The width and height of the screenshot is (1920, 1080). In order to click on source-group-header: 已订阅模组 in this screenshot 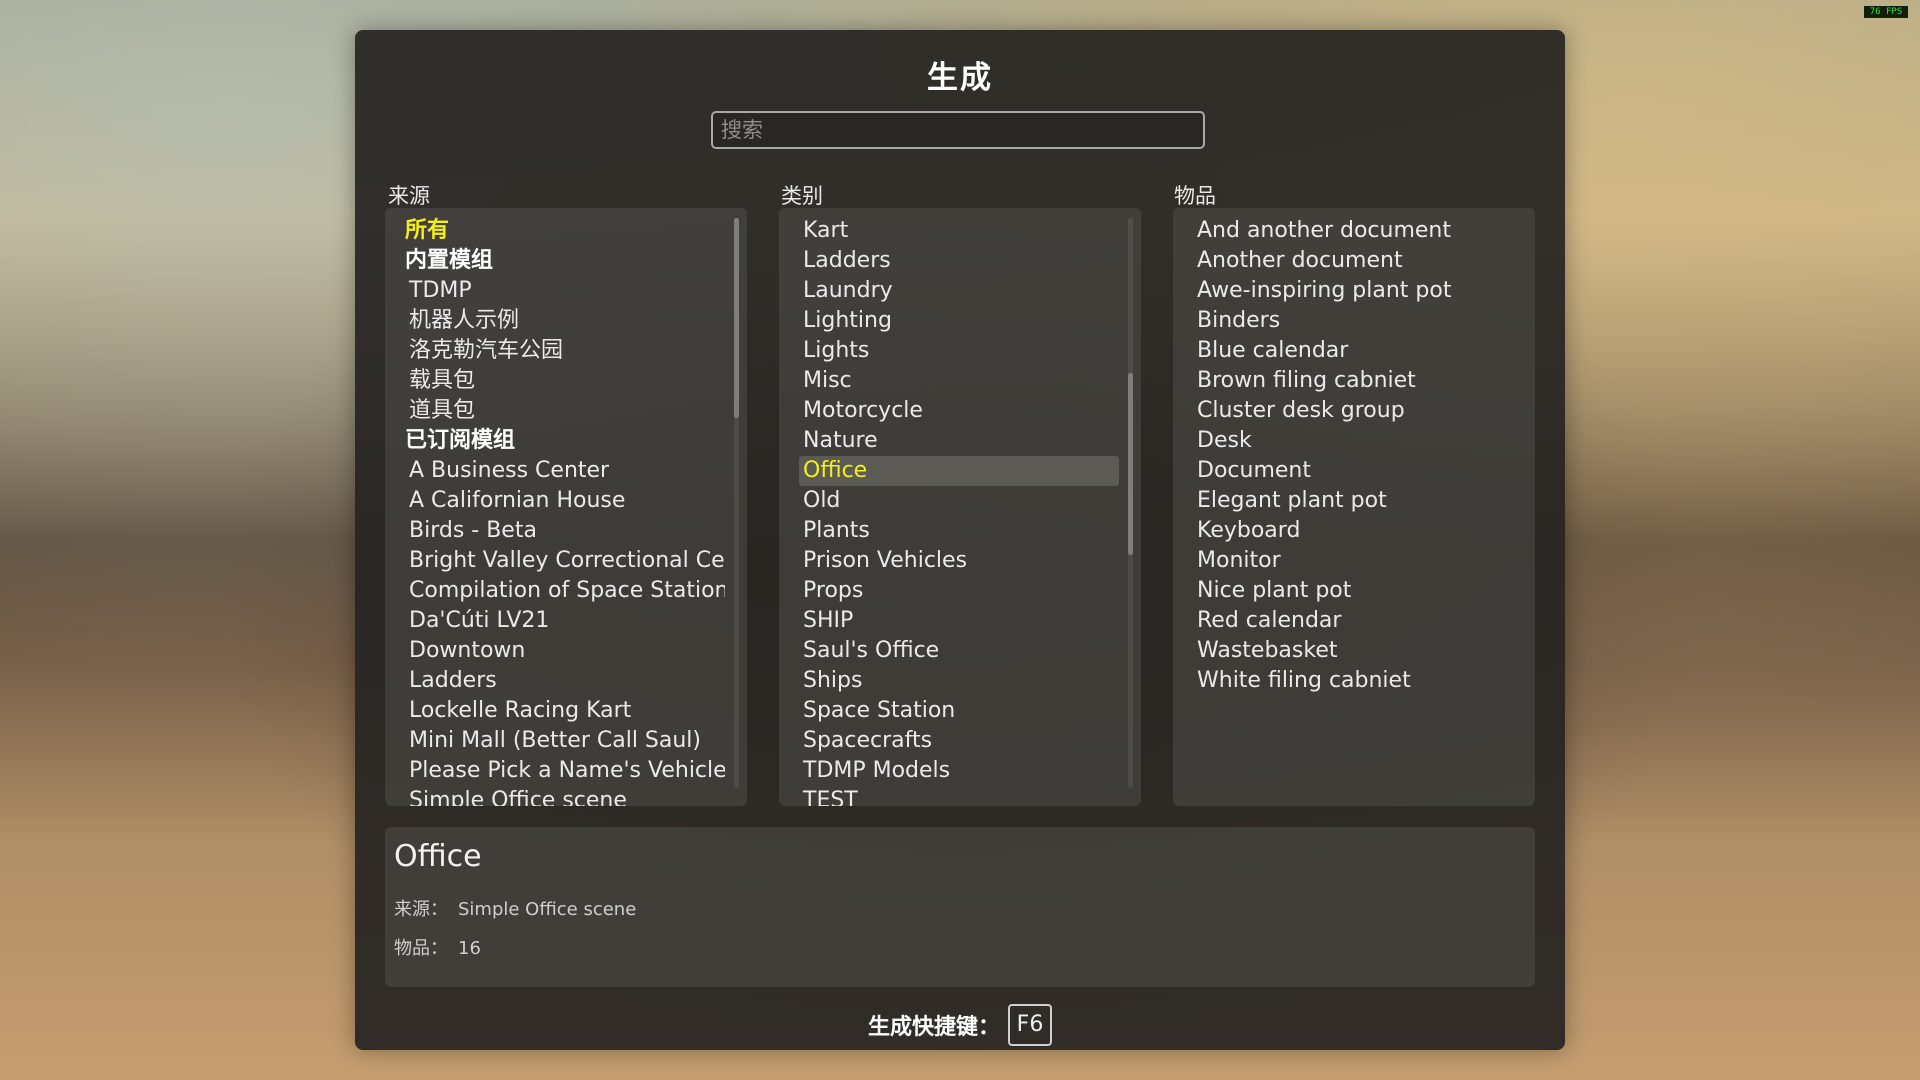, I will do `click(565, 441)`.